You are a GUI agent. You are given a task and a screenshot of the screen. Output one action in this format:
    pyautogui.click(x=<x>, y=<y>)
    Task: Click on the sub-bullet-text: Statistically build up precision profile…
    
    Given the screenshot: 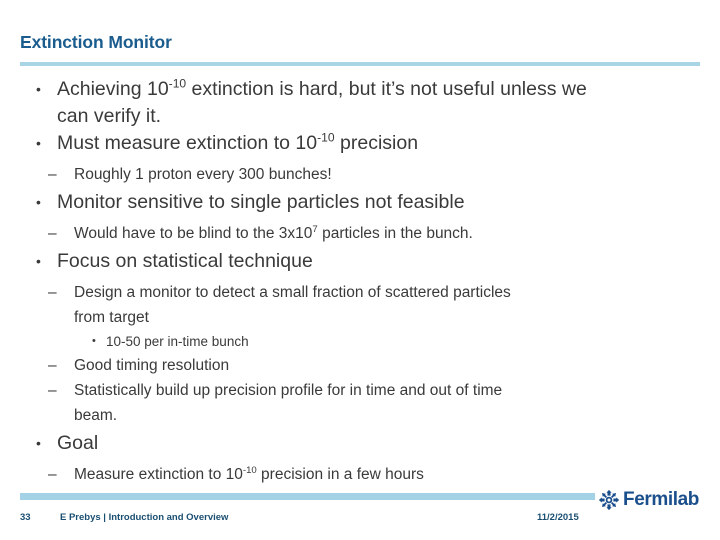 What is the action you would take?
    pyautogui.click(x=288, y=390)
    